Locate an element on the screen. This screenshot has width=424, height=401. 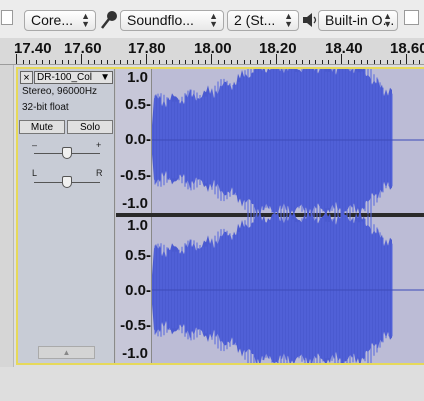
vertical-ruler-left-channel: 1.0 0.5- 0.0- -0.5- -1.0 is located at coordinates (134, 141).